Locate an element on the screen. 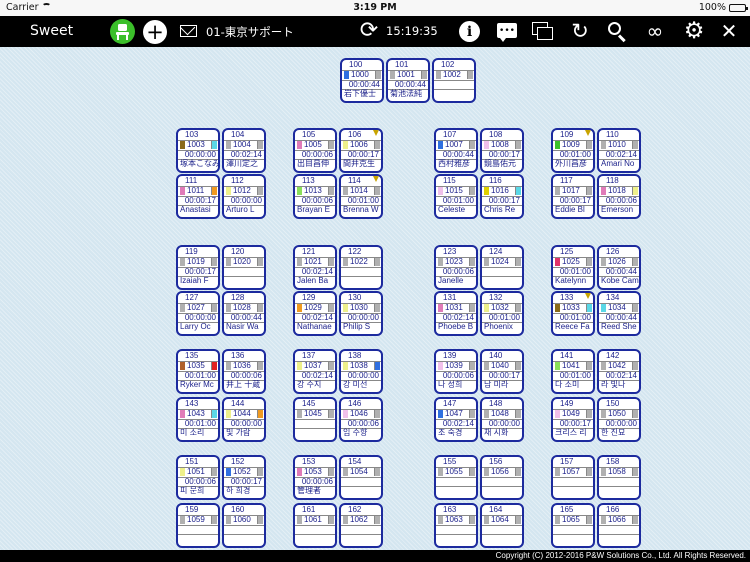 Image resolution: width=750 pixels, height=562 pixels. seat-151: 151 1051 00:00:06 피 문희 is located at coordinates (198, 477).